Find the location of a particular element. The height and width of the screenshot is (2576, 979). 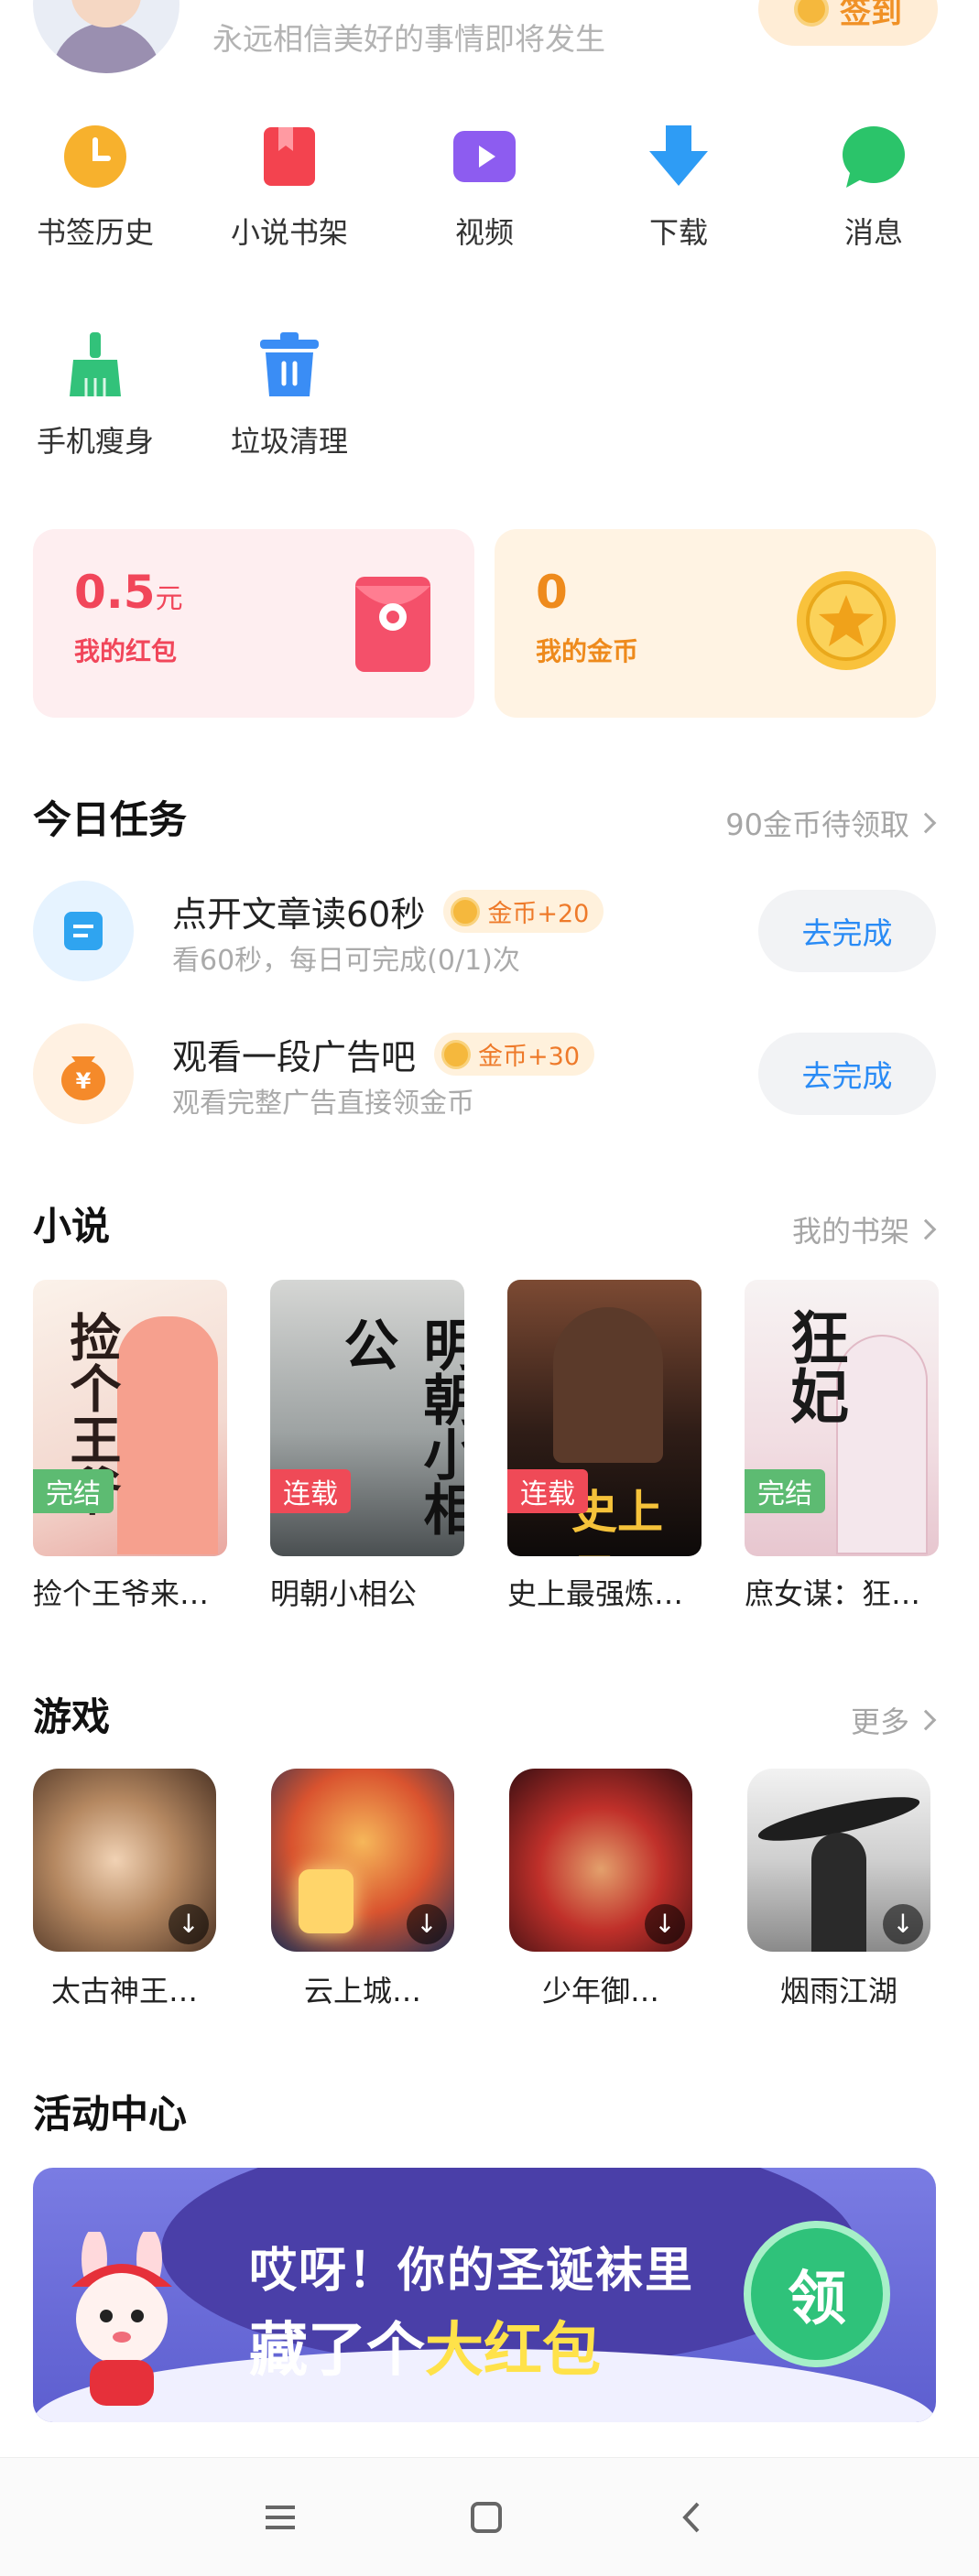

shortcut-video: 视频 is located at coordinates (484, 188).